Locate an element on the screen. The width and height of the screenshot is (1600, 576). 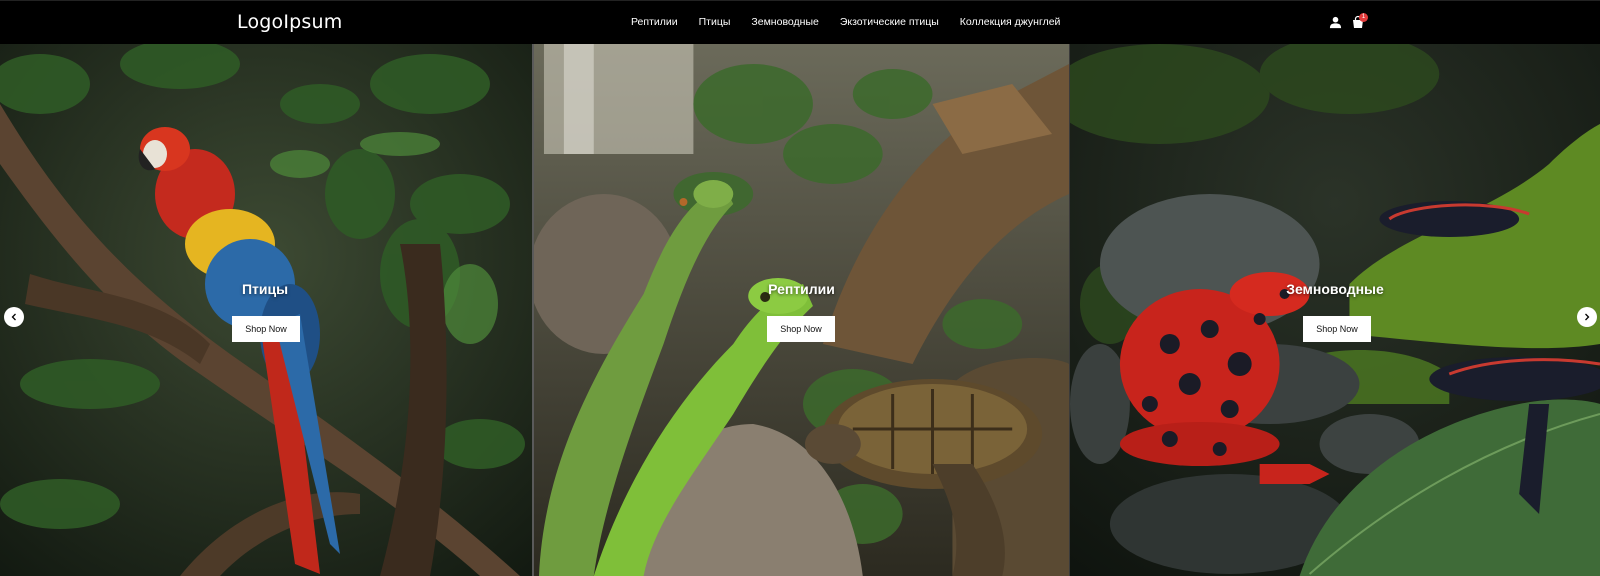
chevron-right-icon is located at coordinates (1587, 317).